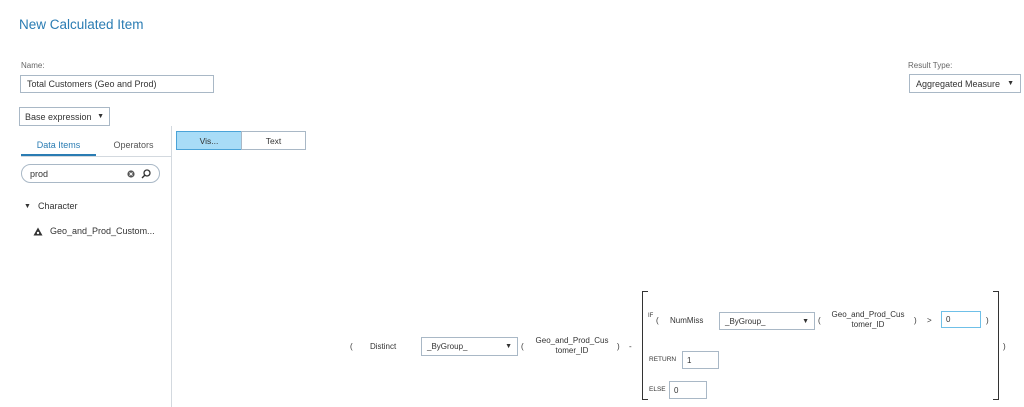 This screenshot has width=1024, height=407. Describe the element at coordinates (58, 116) in the screenshot. I see `base-expression-value: Base expression` at that location.